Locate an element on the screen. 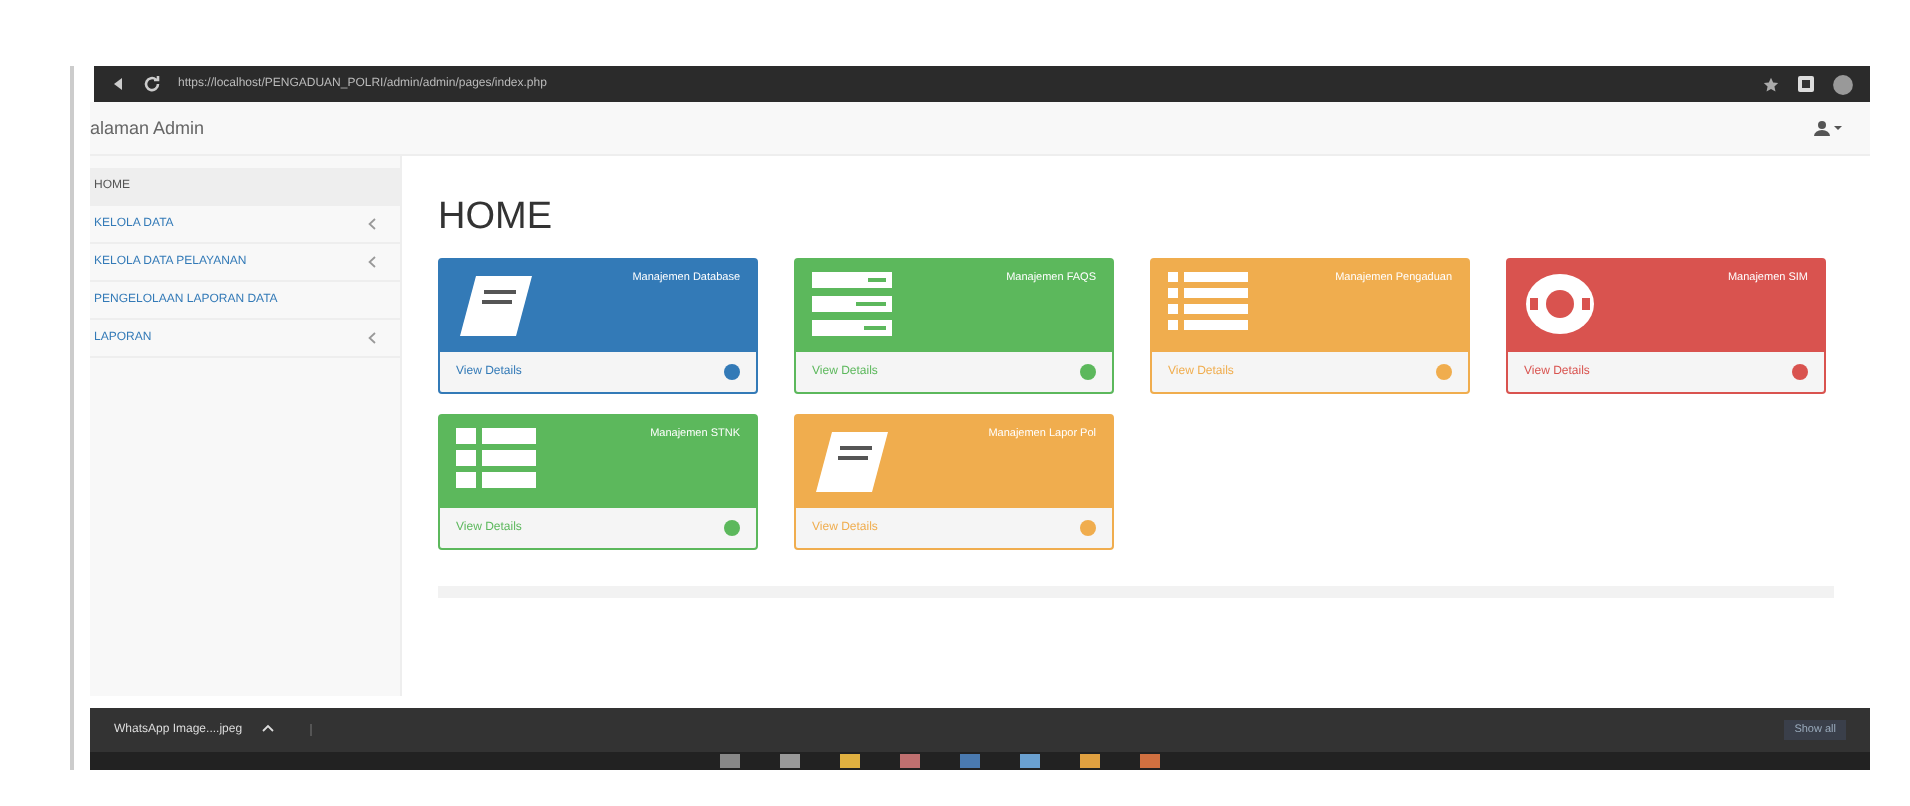 The image size is (1910, 806). reload-icon is located at coordinates (152, 84).